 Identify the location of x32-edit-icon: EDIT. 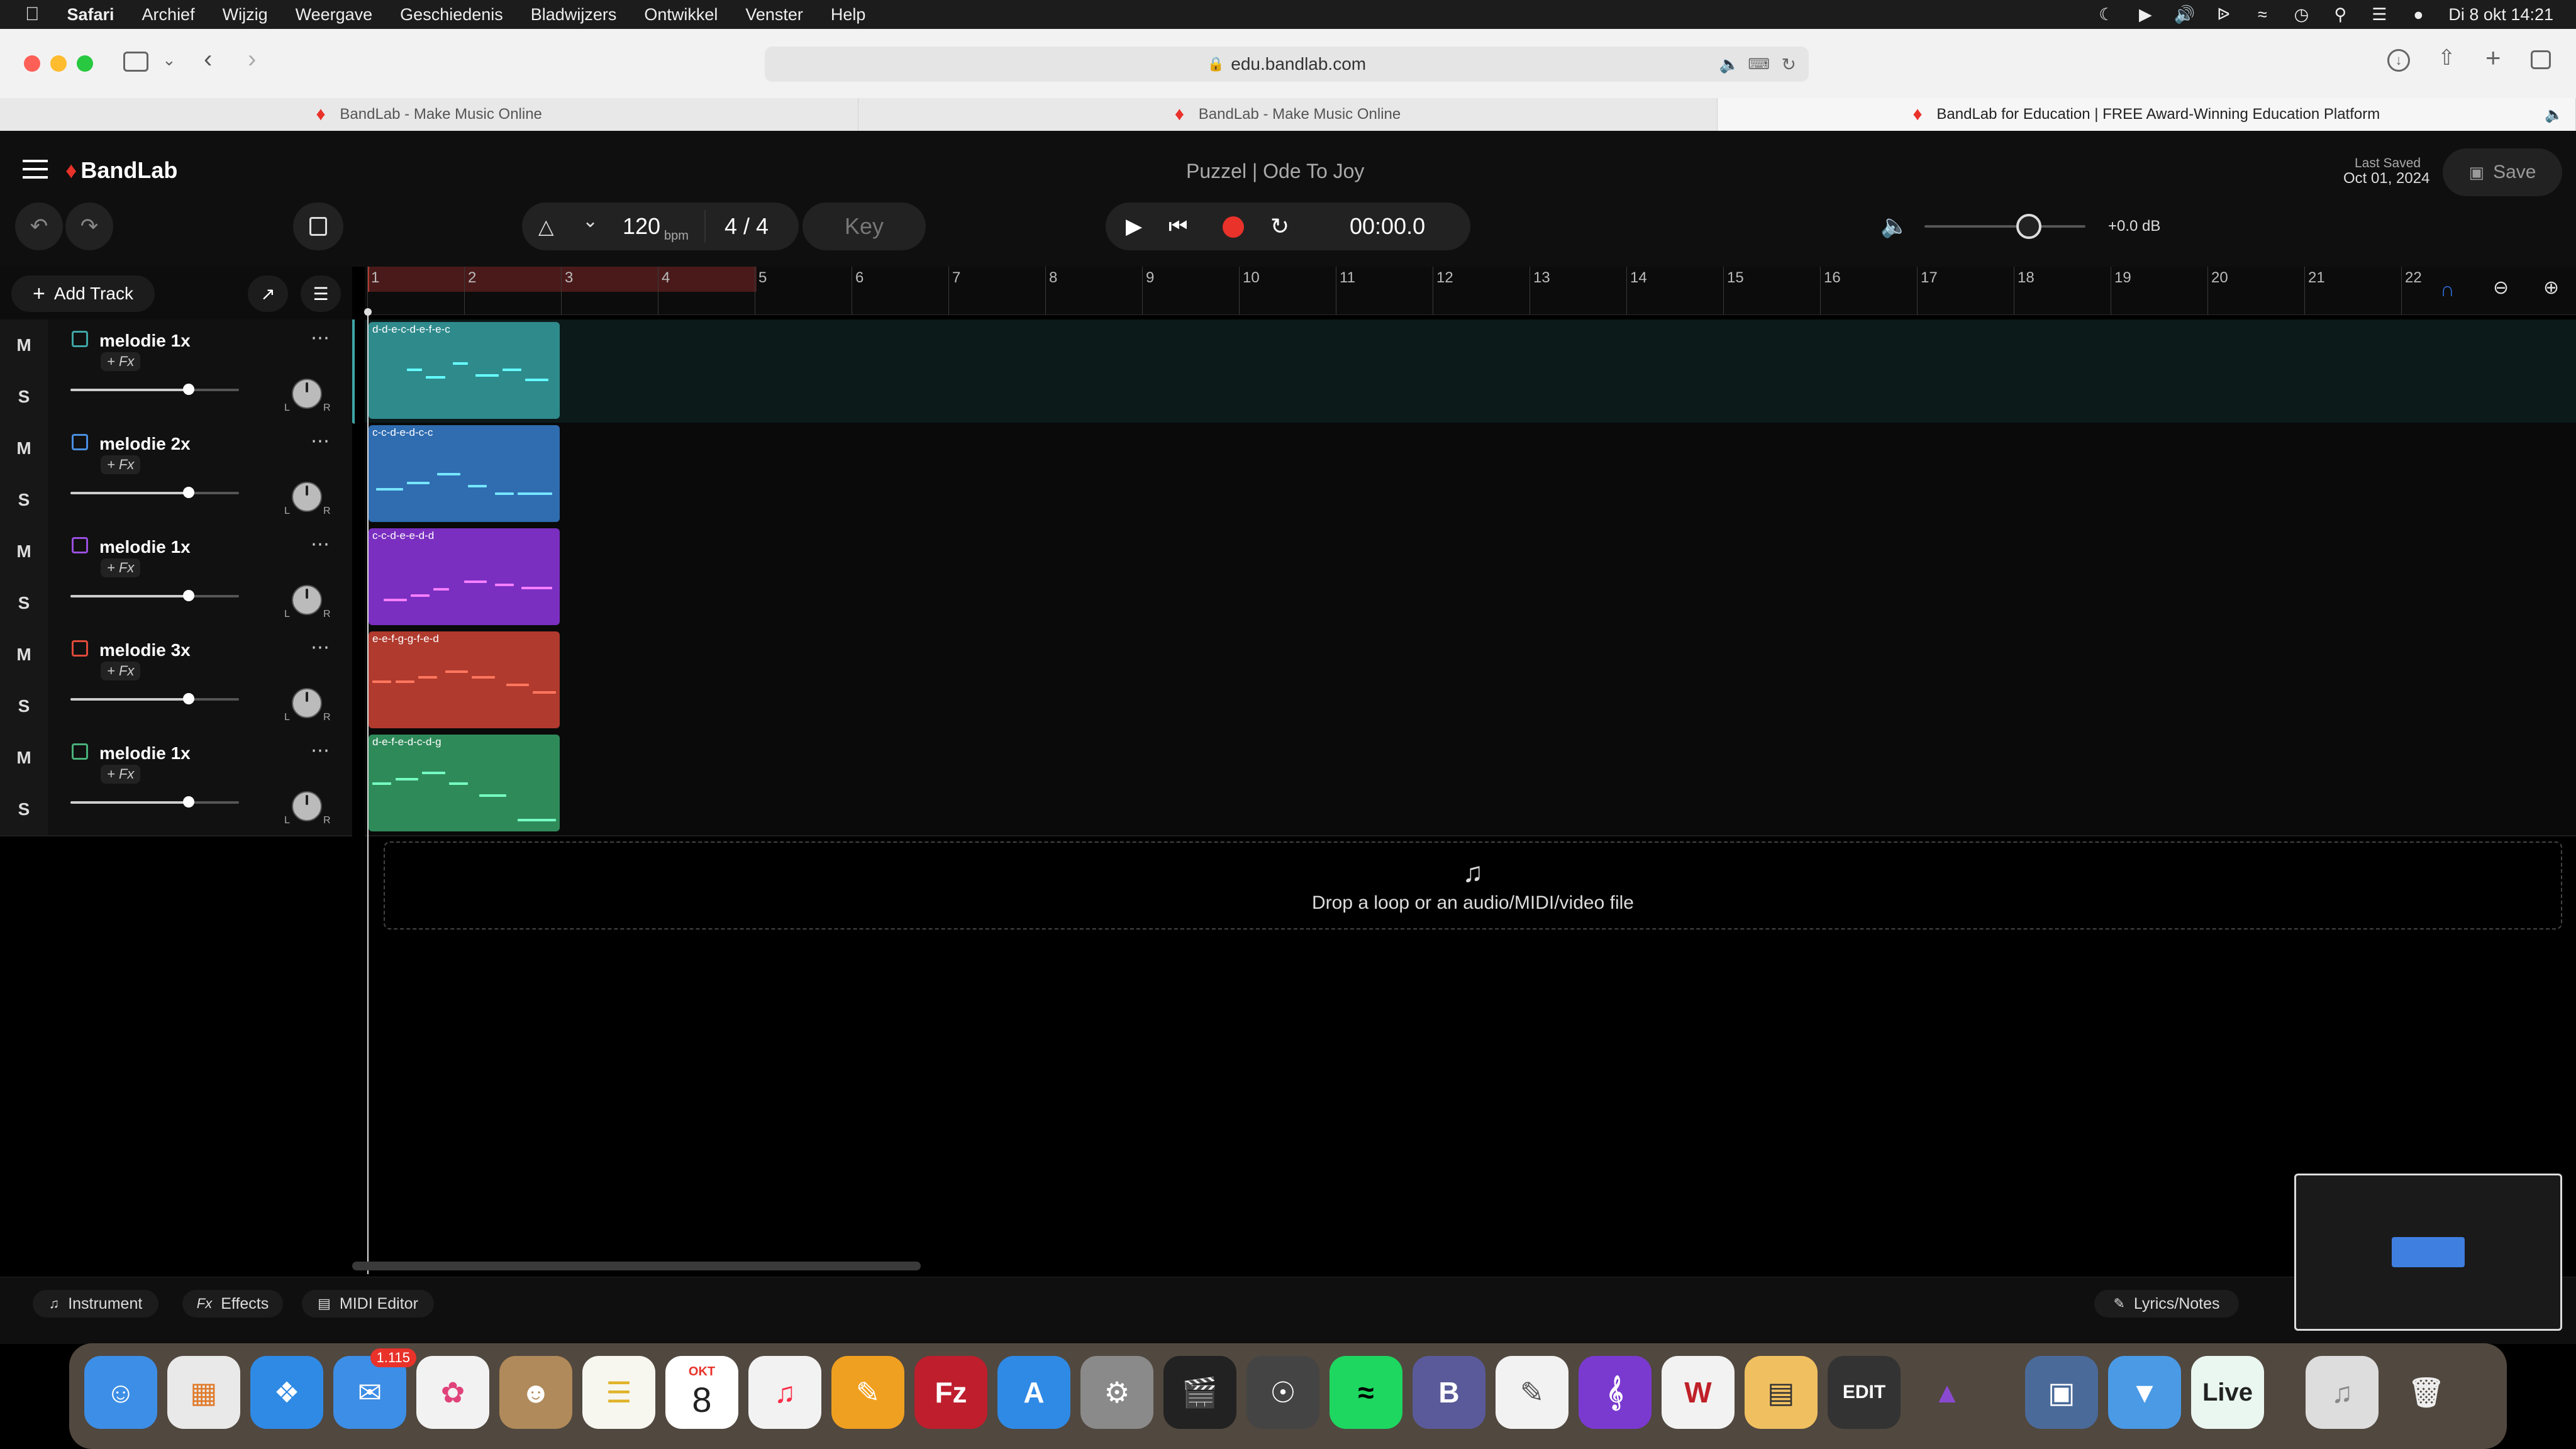
(1864, 1392).